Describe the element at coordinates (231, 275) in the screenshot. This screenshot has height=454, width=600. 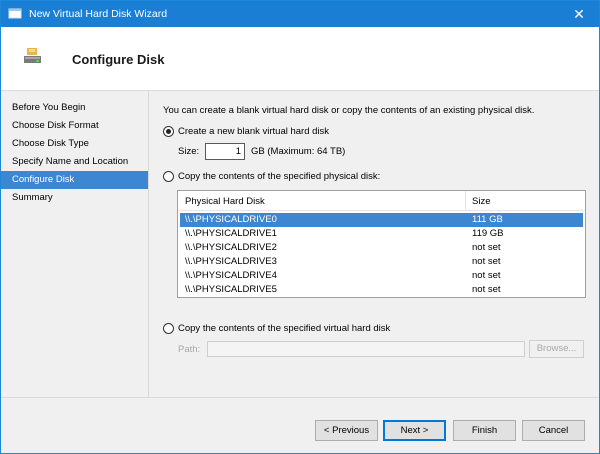
I see `disk-name: \\.\PHYSICALDRIVE4` at that location.